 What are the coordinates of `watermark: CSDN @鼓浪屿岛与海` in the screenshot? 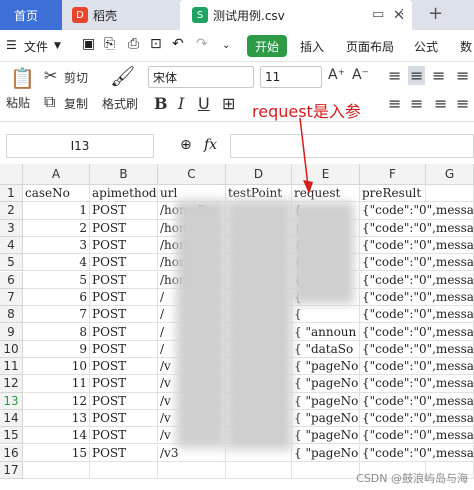 It's located at (412, 478).